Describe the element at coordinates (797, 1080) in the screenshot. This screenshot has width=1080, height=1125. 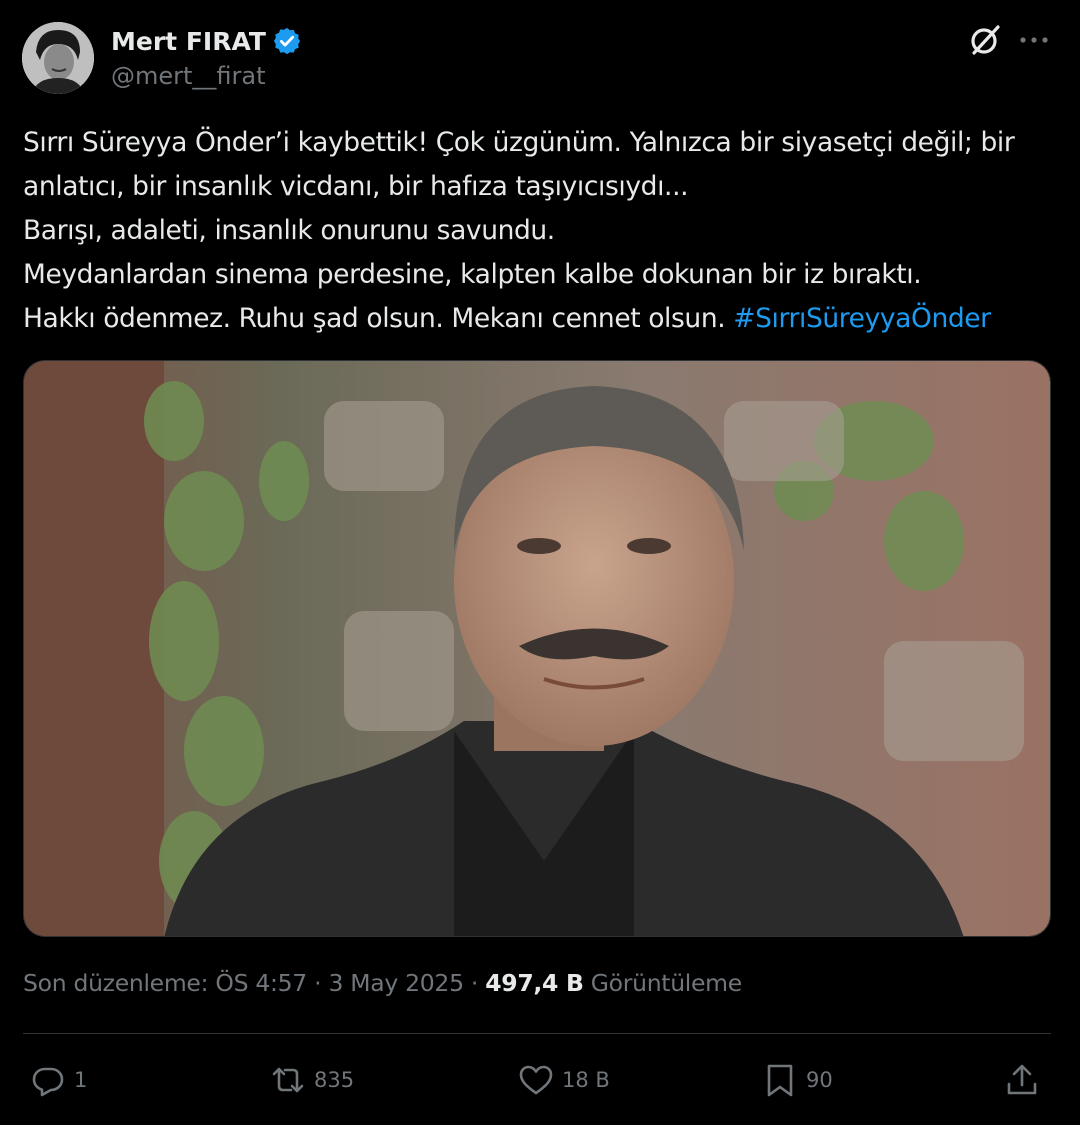
I see `bookmark-button: 90` at that location.